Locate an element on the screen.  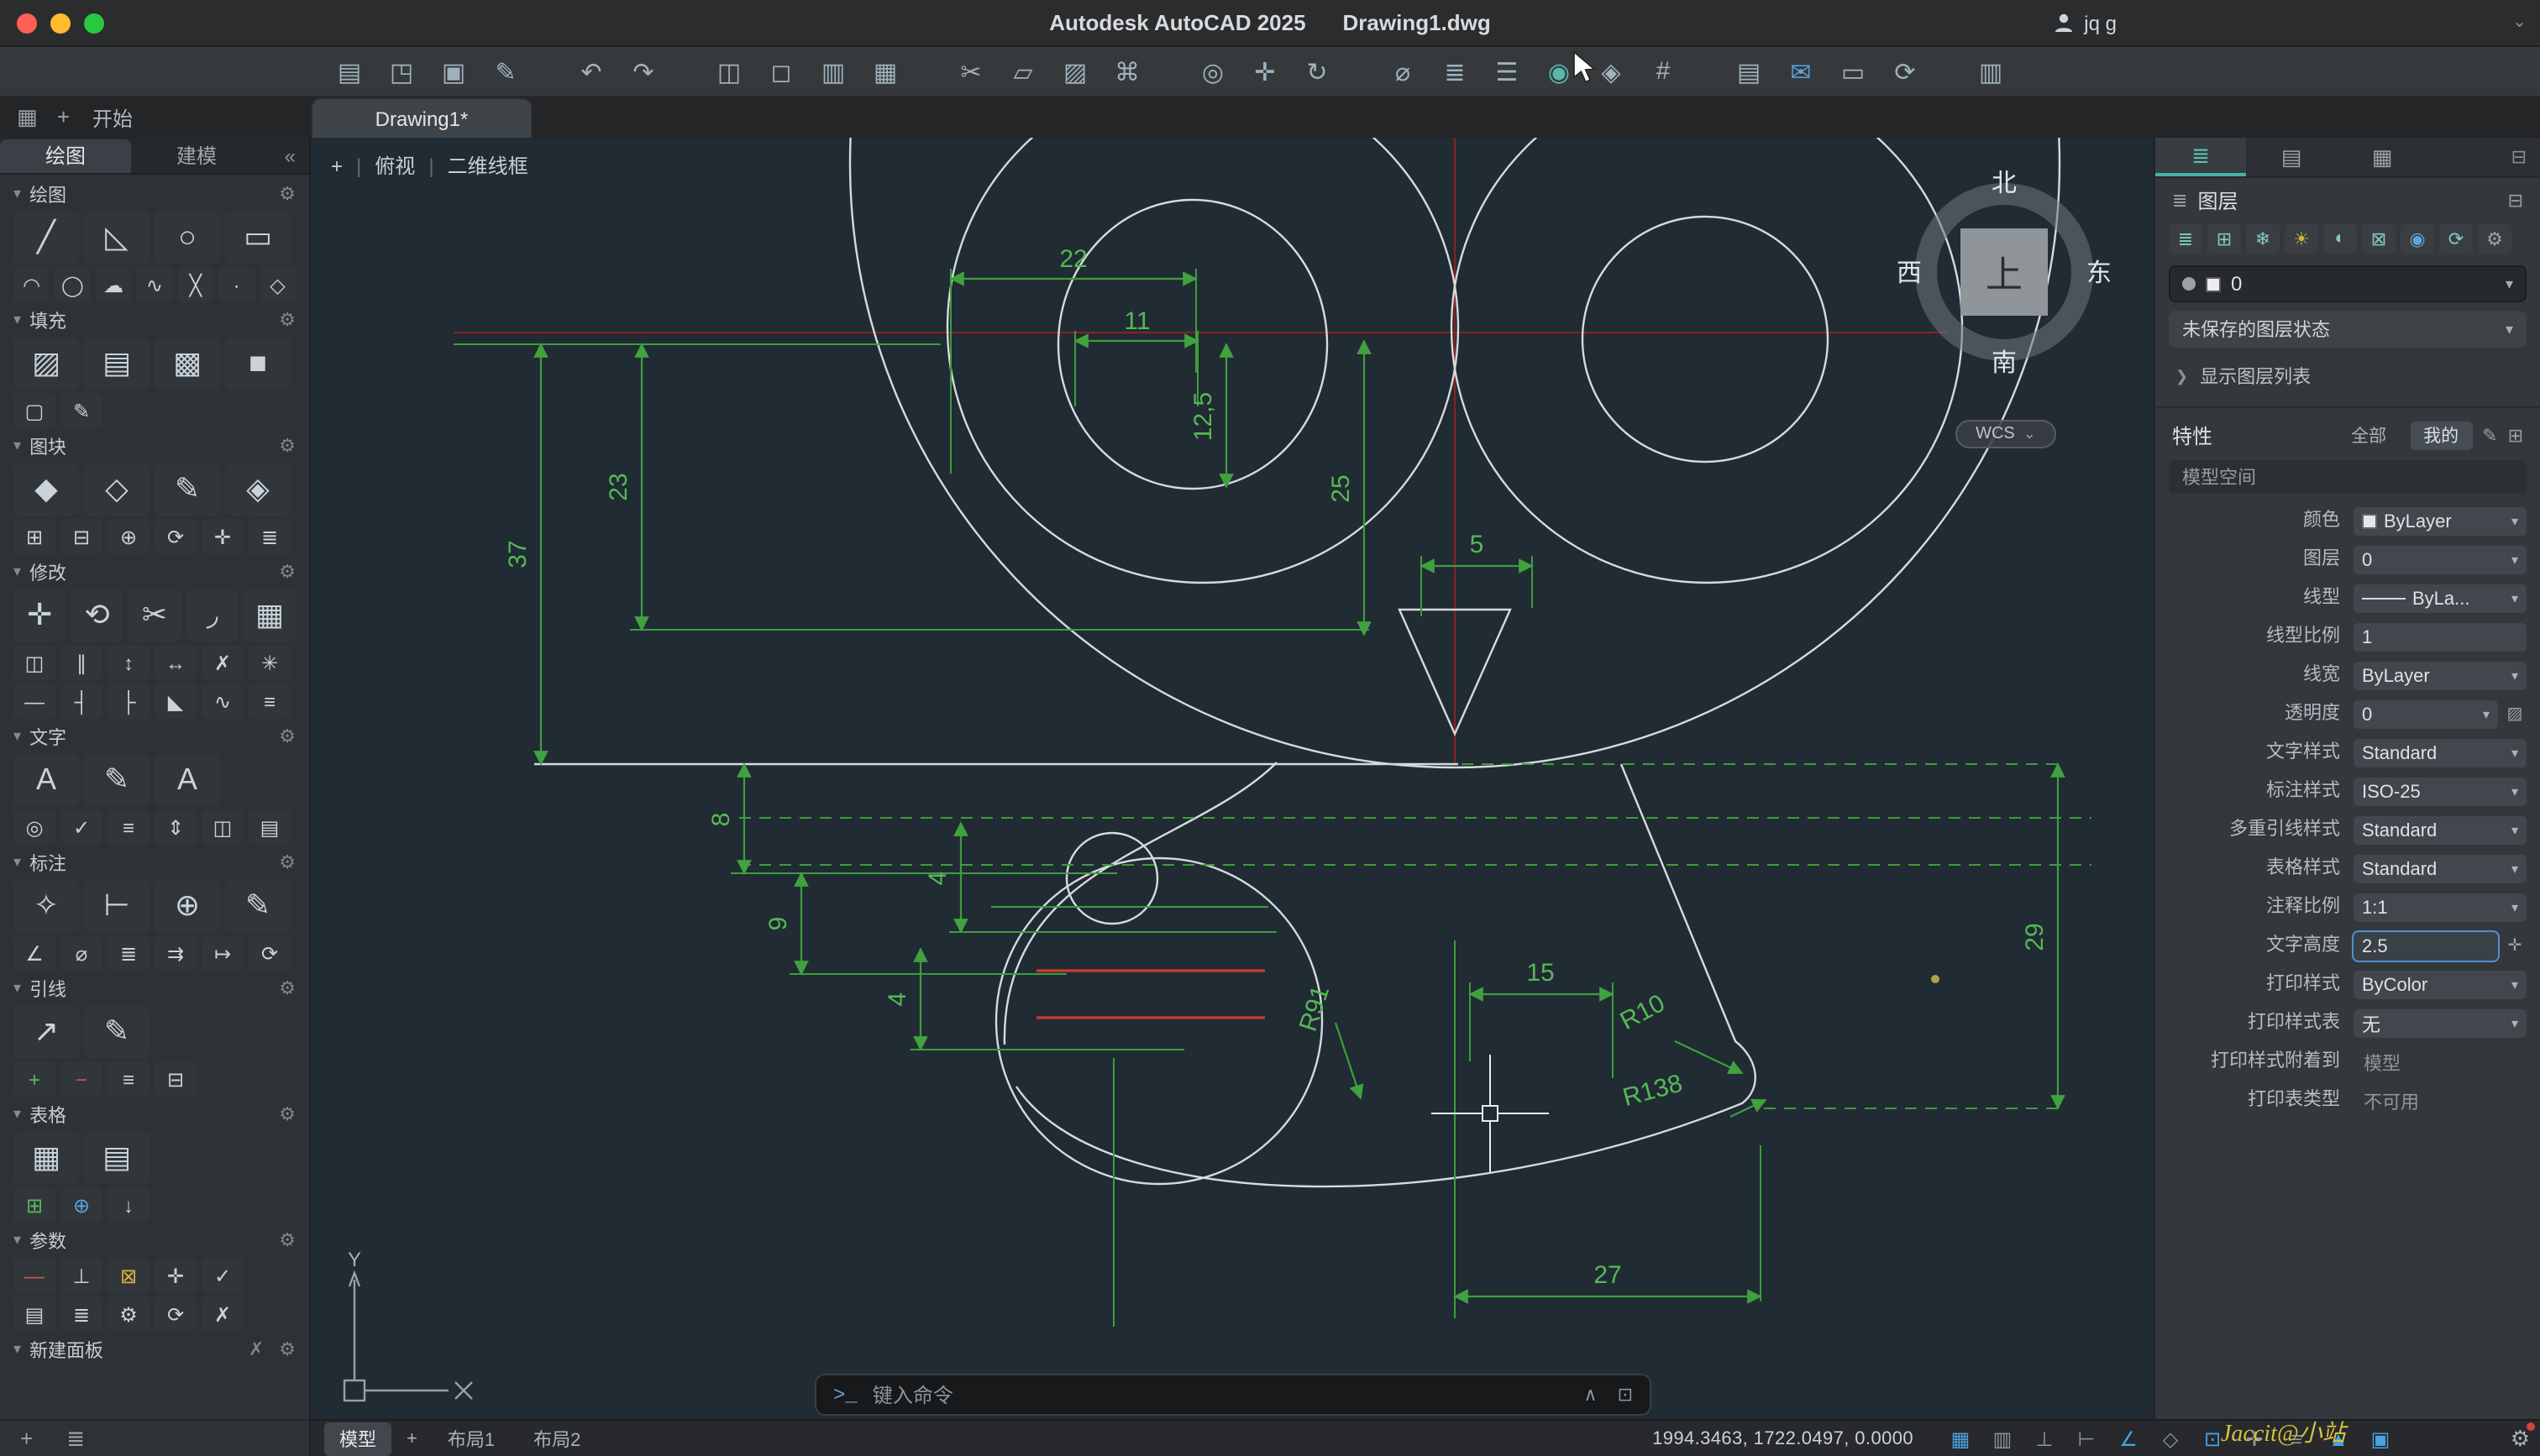
undo-icon: ↶ is located at coordinates (591, 71).